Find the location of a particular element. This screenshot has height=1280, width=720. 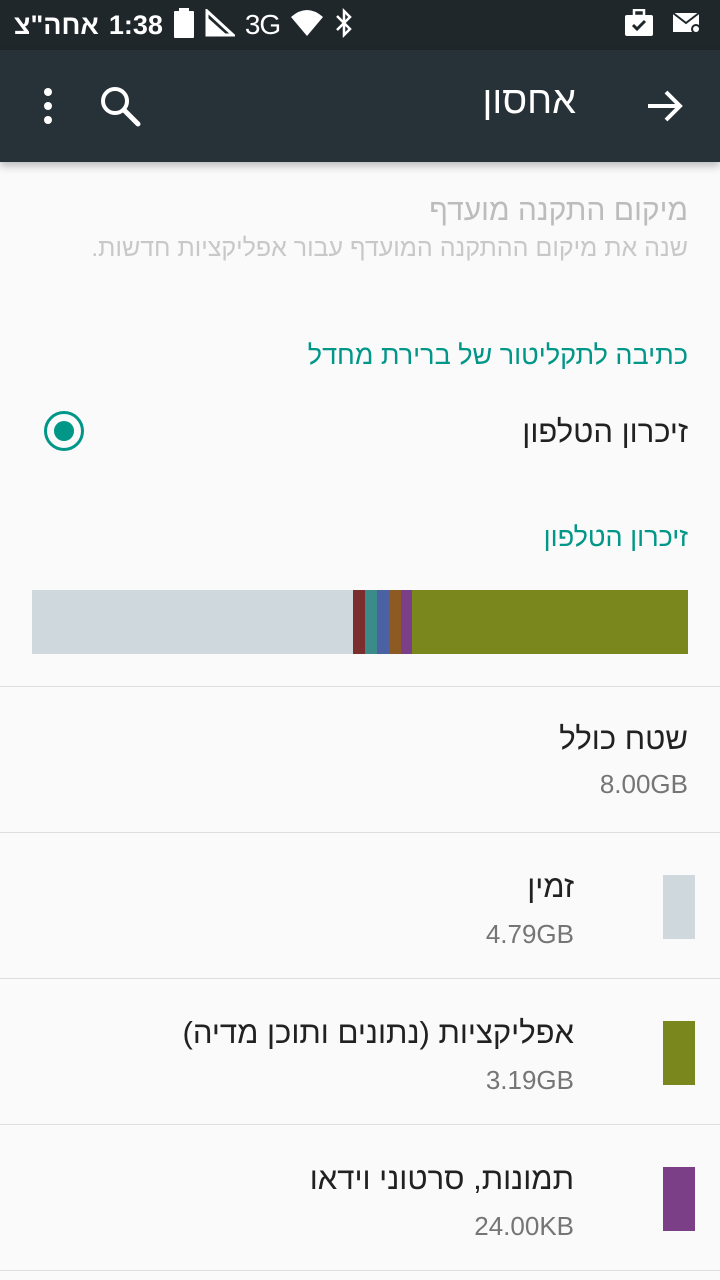

wifi-icon is located at coordinates (307, 25).